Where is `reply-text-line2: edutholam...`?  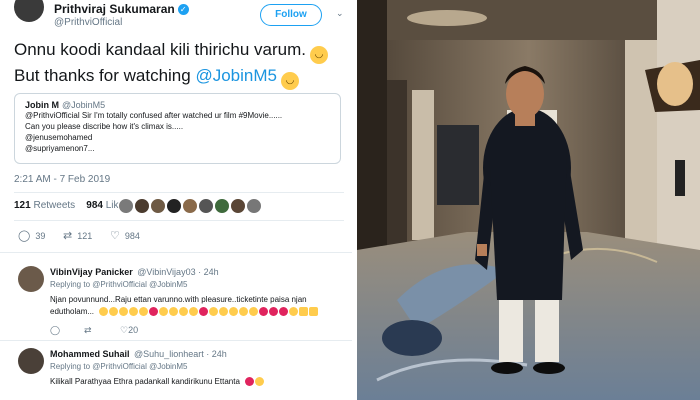
reply-text-line2: edutholam... is located at coordinates (72, 311).